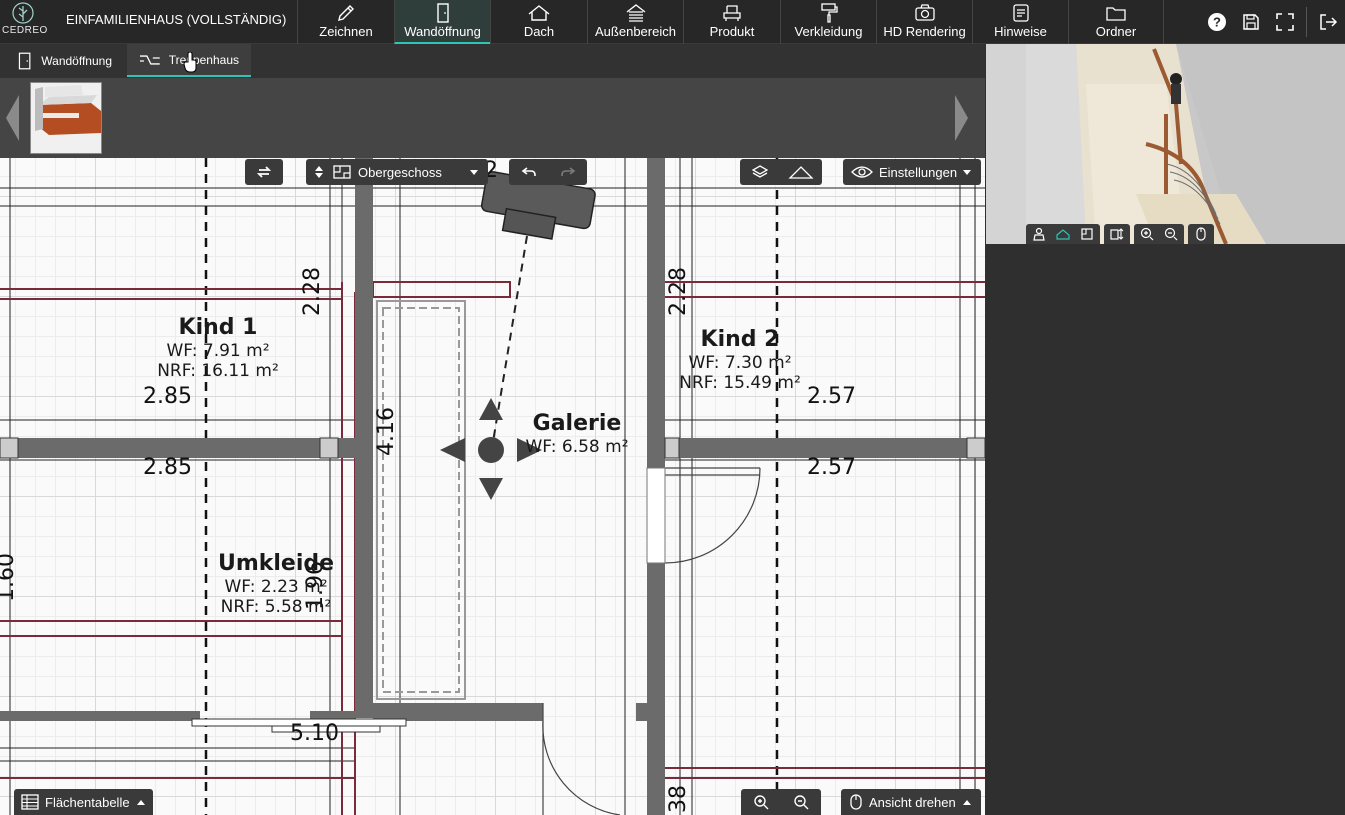 The width and height of the screenshot is (1345, 815). I want to click on armchair-icon, so click(732, 13).